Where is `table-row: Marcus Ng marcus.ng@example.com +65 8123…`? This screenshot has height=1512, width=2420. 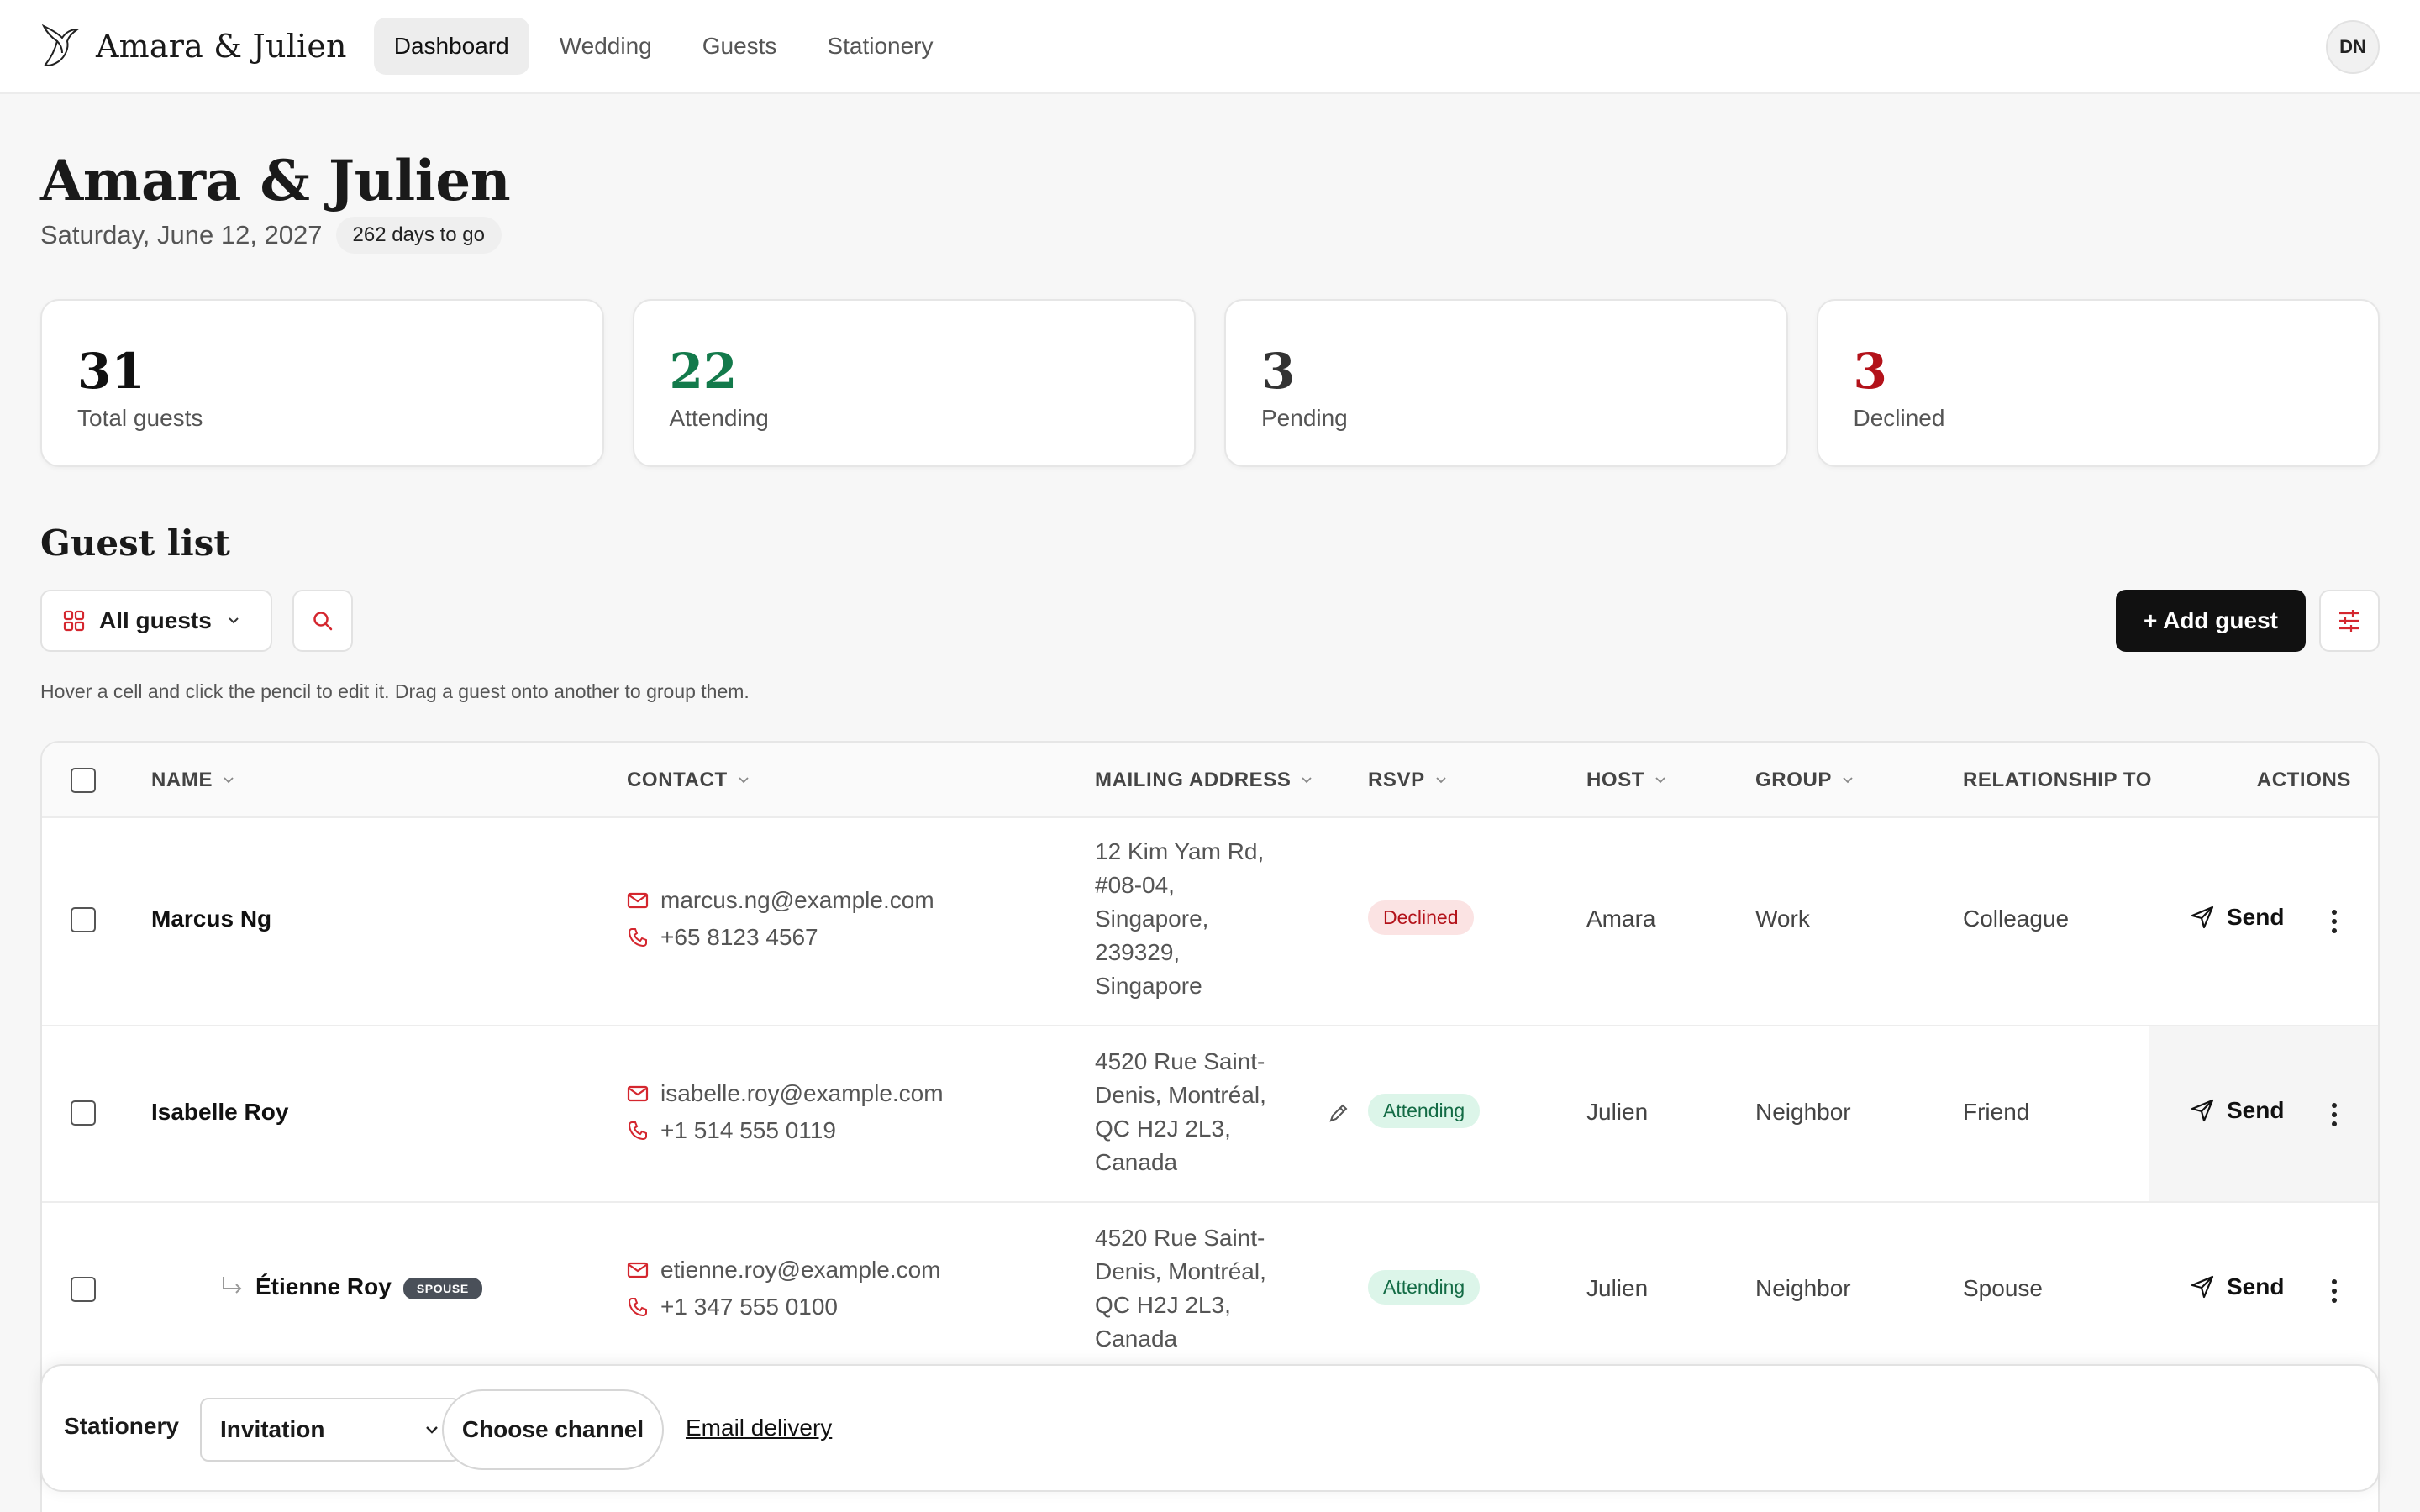 table-row: Marcus Ng marcus.ng@example.com +65 8123… is located at coordinates (1210, 922).